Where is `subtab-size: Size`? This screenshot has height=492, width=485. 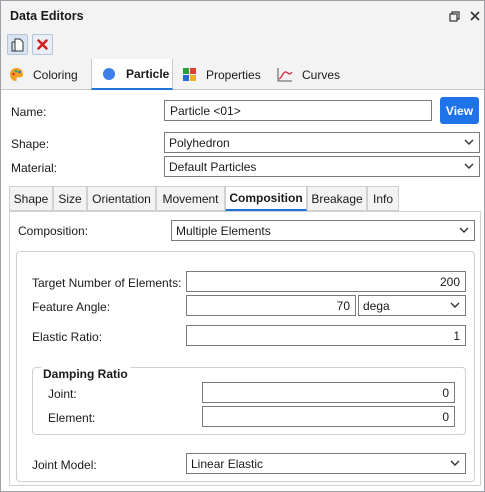
subtab-size: Size is located at coordinates (70, 198).